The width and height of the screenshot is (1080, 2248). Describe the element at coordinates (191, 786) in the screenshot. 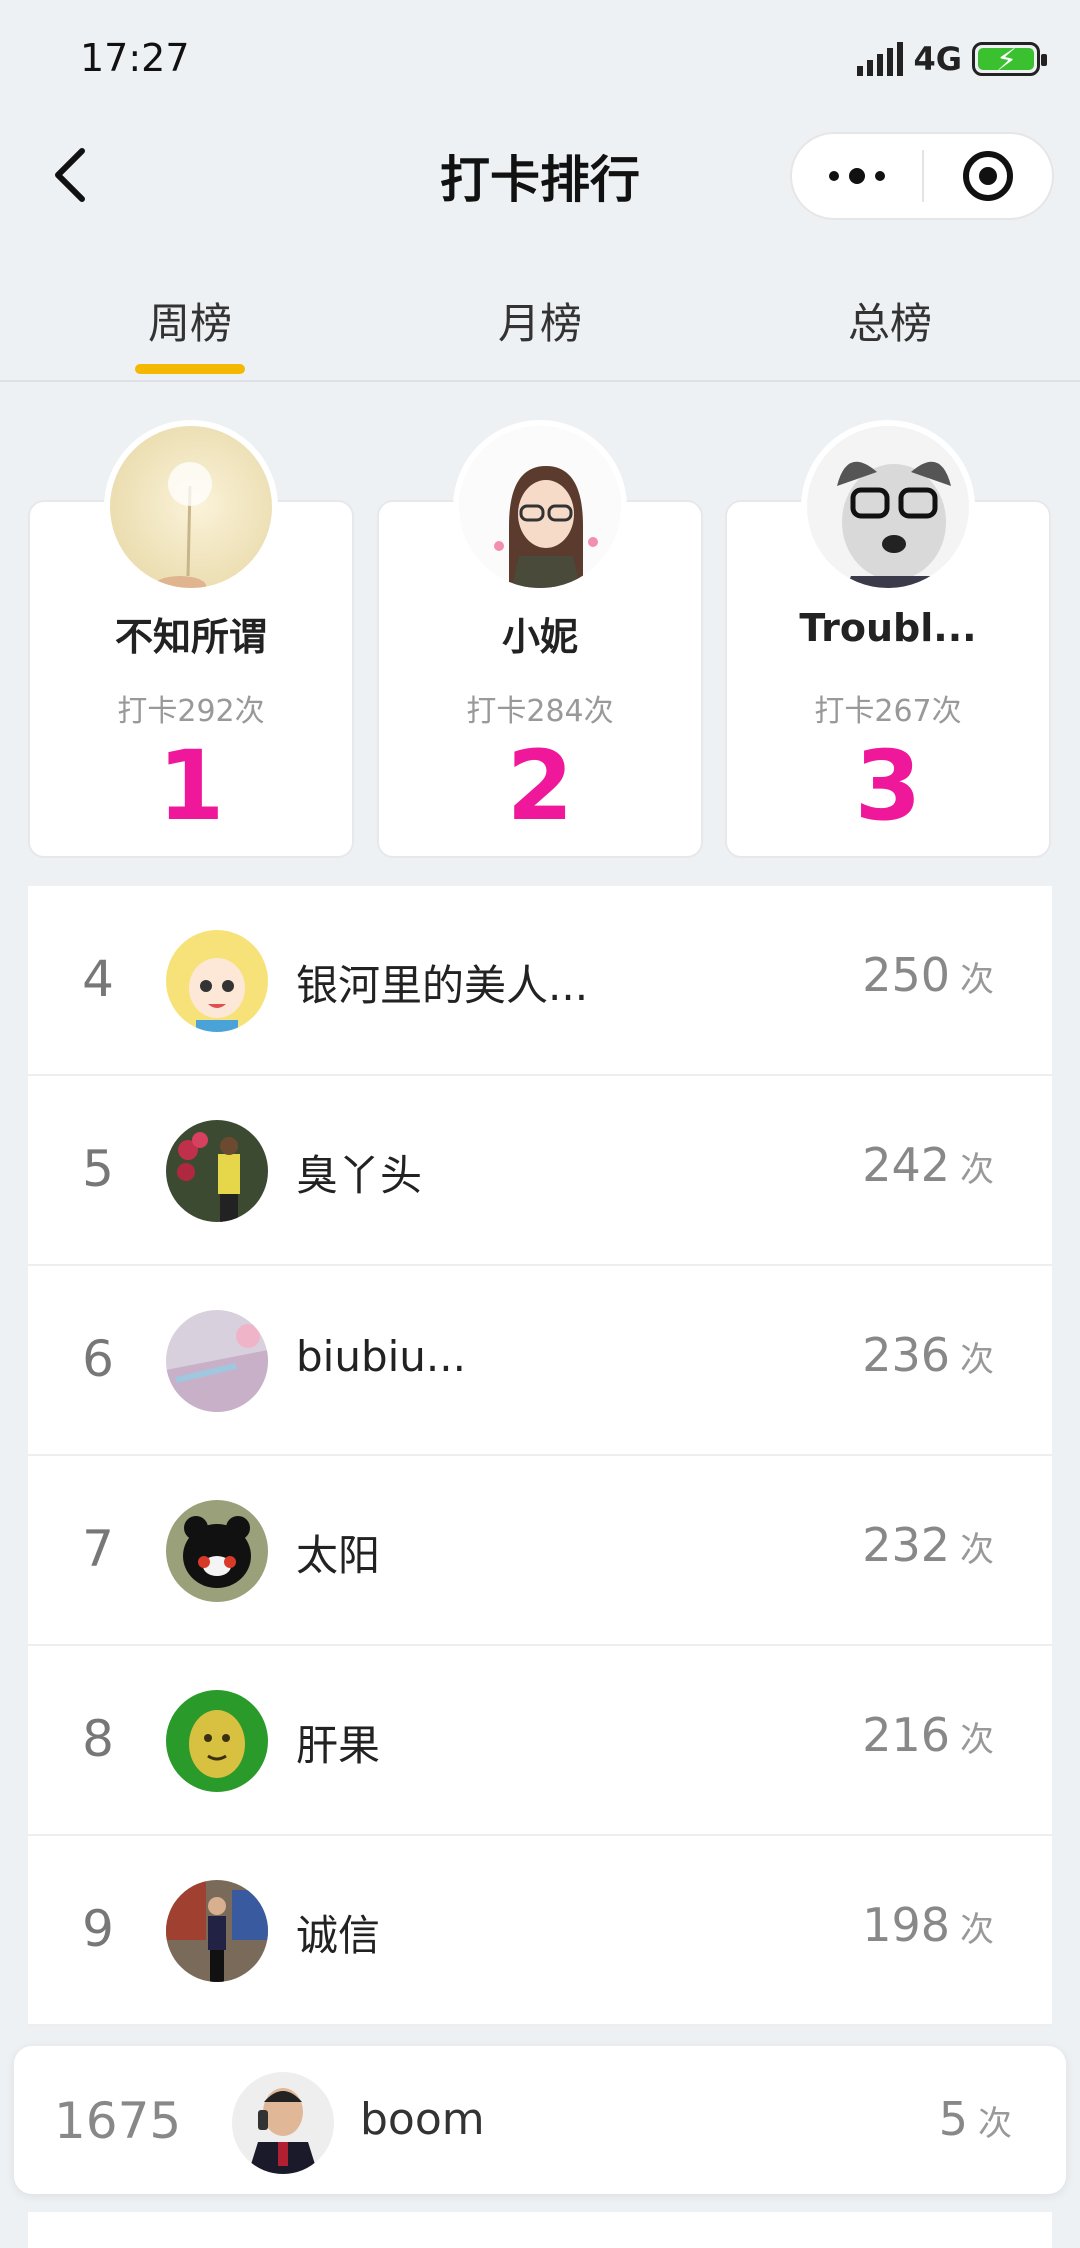

I see `podium-rank-1: 1` at that location.